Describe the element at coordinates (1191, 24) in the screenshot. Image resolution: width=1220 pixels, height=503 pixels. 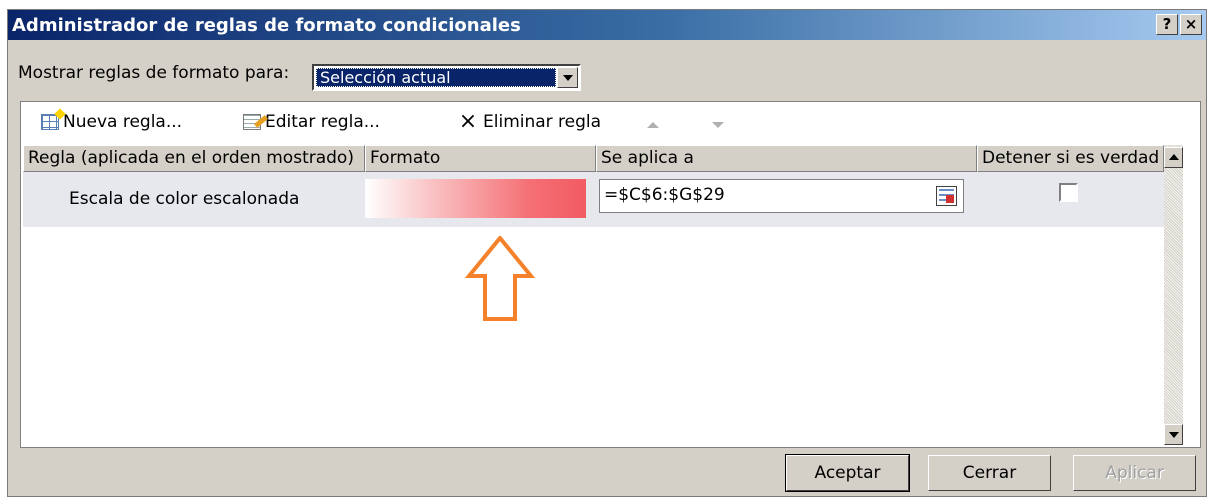
I see `close-window-button: ×` at that location.